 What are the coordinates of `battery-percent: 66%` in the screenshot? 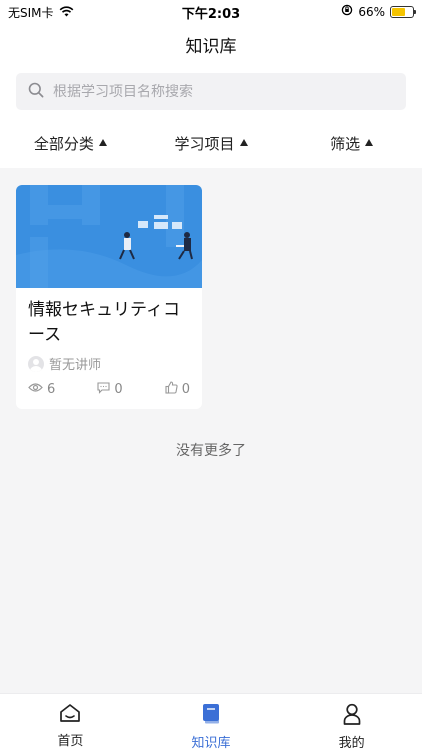 It's located at (371, 11).